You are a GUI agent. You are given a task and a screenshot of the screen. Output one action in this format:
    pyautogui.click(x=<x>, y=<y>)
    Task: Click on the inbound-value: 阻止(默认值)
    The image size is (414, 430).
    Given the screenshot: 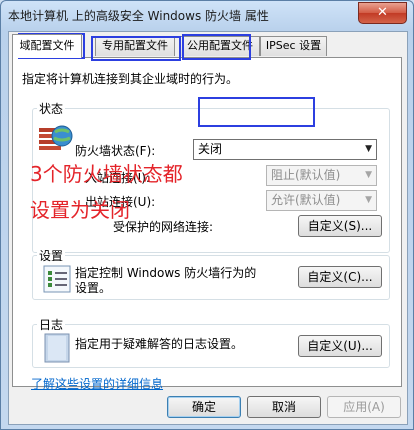 What is the action you would take?
    pyautogui.click(x=306, y=175)
    